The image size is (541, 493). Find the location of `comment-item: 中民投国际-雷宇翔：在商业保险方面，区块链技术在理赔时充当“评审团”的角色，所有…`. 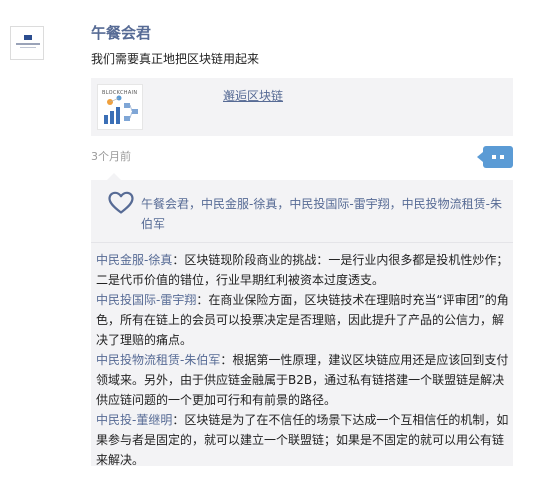

comment-item: 中民投国际-雷宇翔：在商业保险方面，区块链技术在理赔时充当“评审团”的角色，所有… is located at coordinates (303, 320).